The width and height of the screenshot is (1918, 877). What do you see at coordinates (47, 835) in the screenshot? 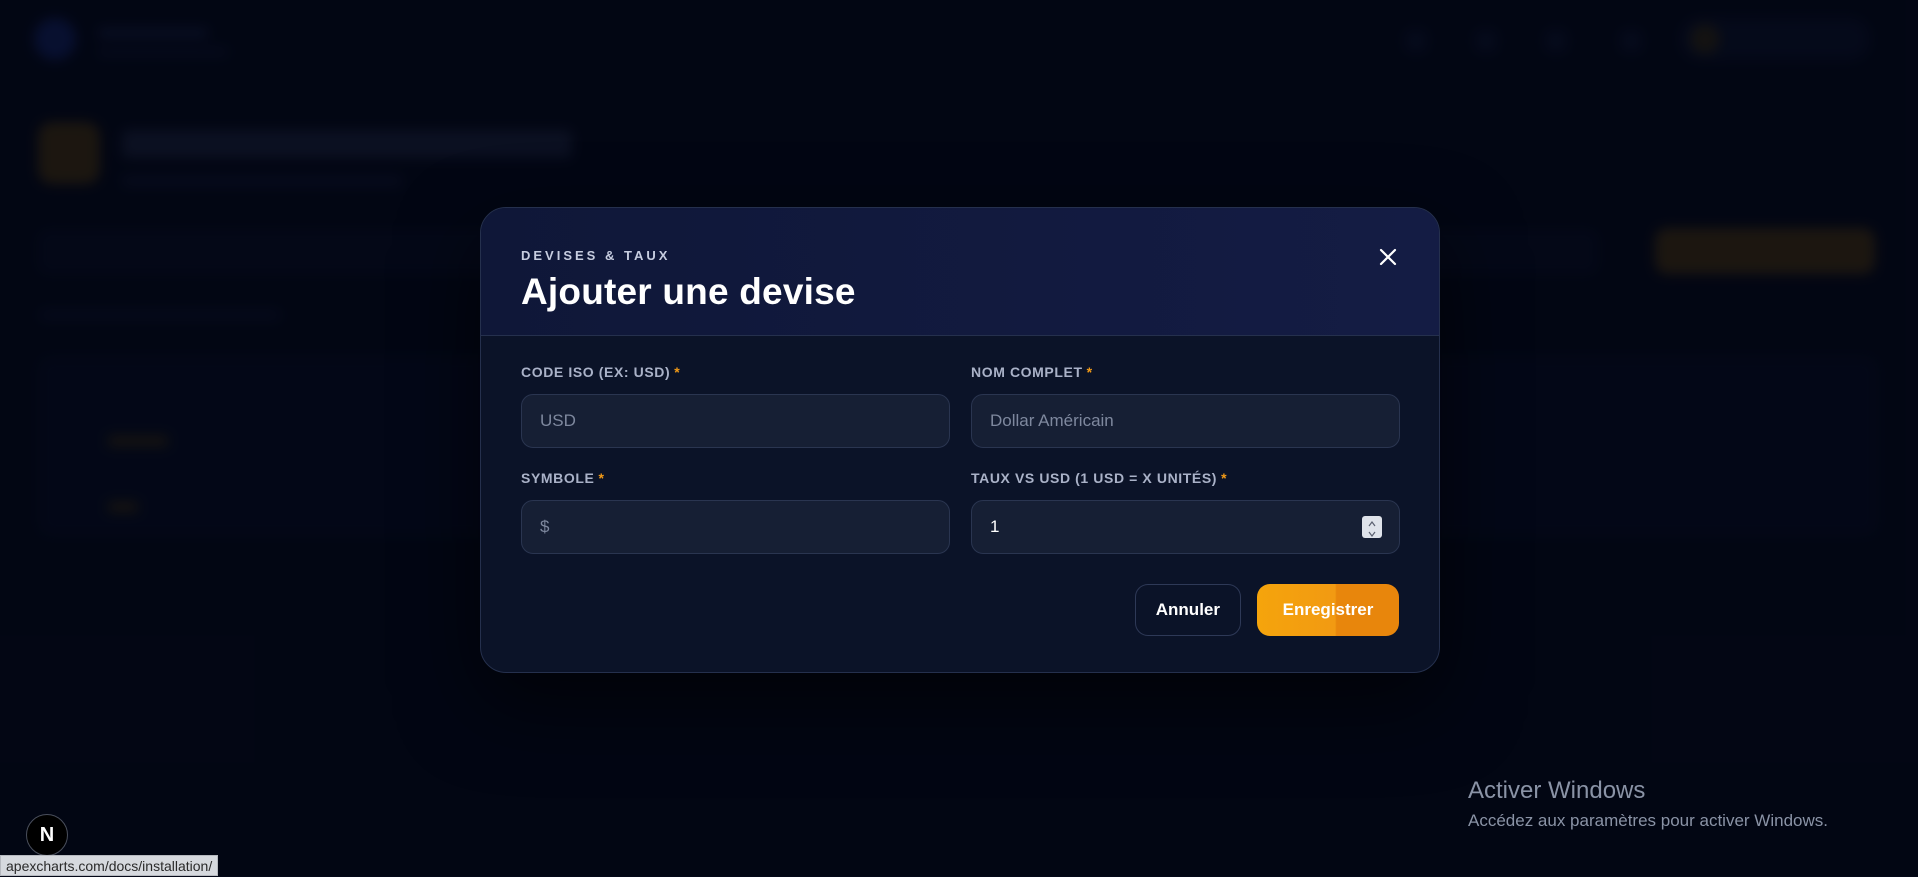
I see `next-dev-badge: N` at bounding box center [47, 835].